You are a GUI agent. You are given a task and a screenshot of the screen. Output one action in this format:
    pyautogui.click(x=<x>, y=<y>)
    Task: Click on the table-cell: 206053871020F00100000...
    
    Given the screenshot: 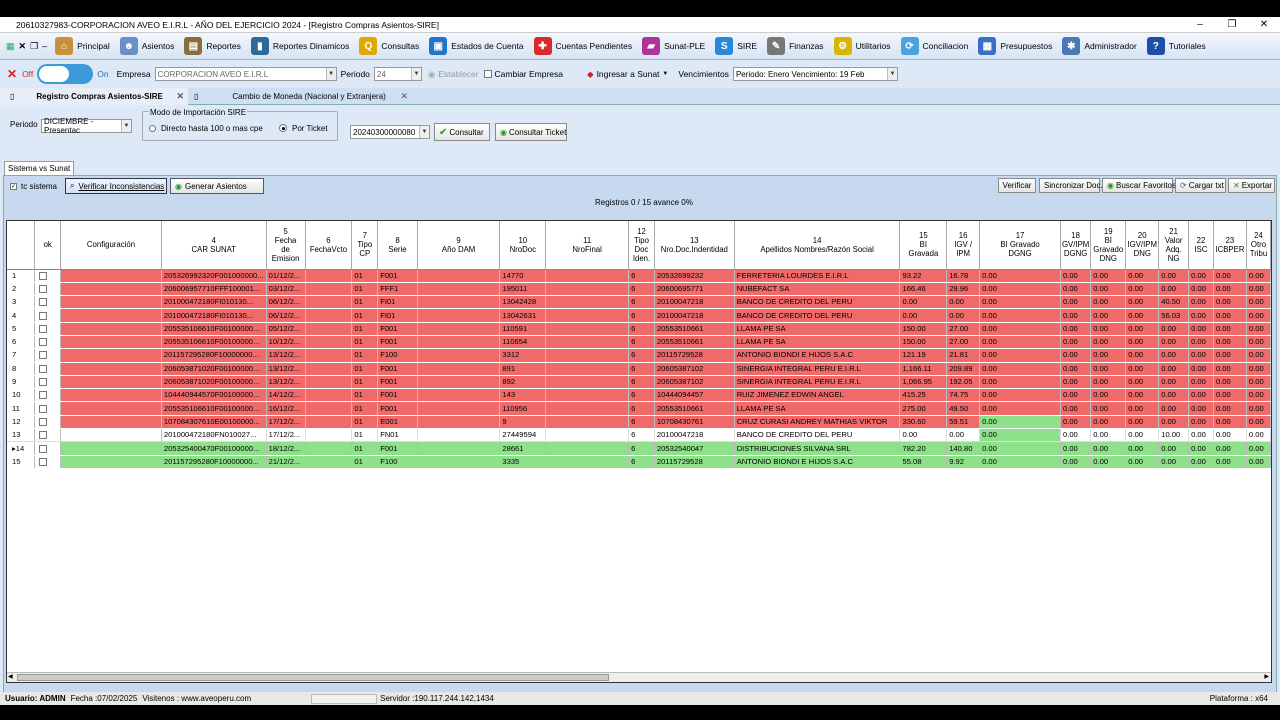 What is the action you would take?
    pyautogui.click(x=214, y=369)
    